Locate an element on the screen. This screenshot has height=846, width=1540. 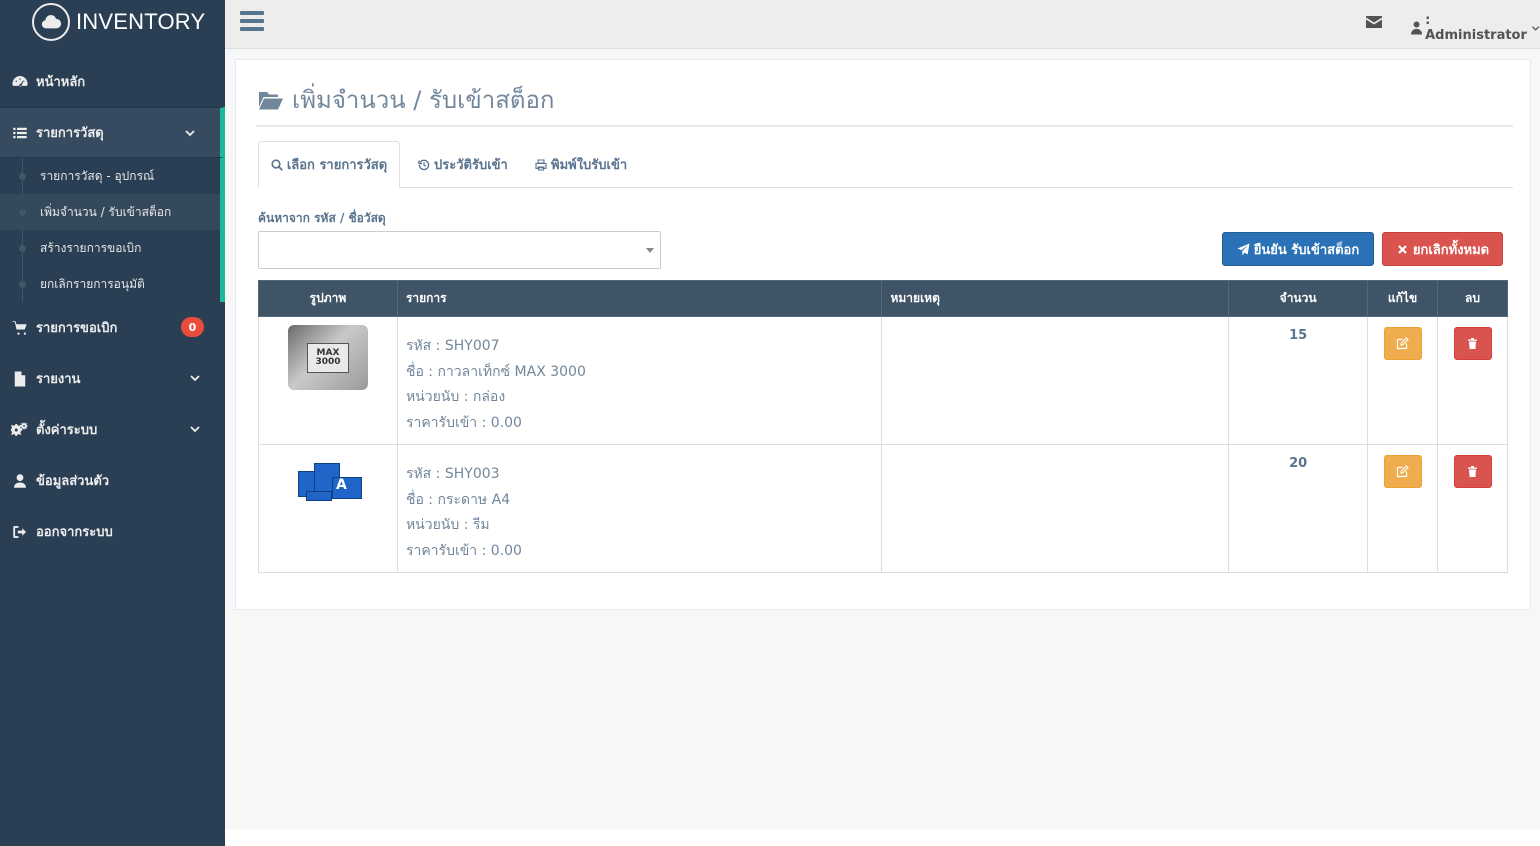
history-icon is located at coordinates (424, 164).